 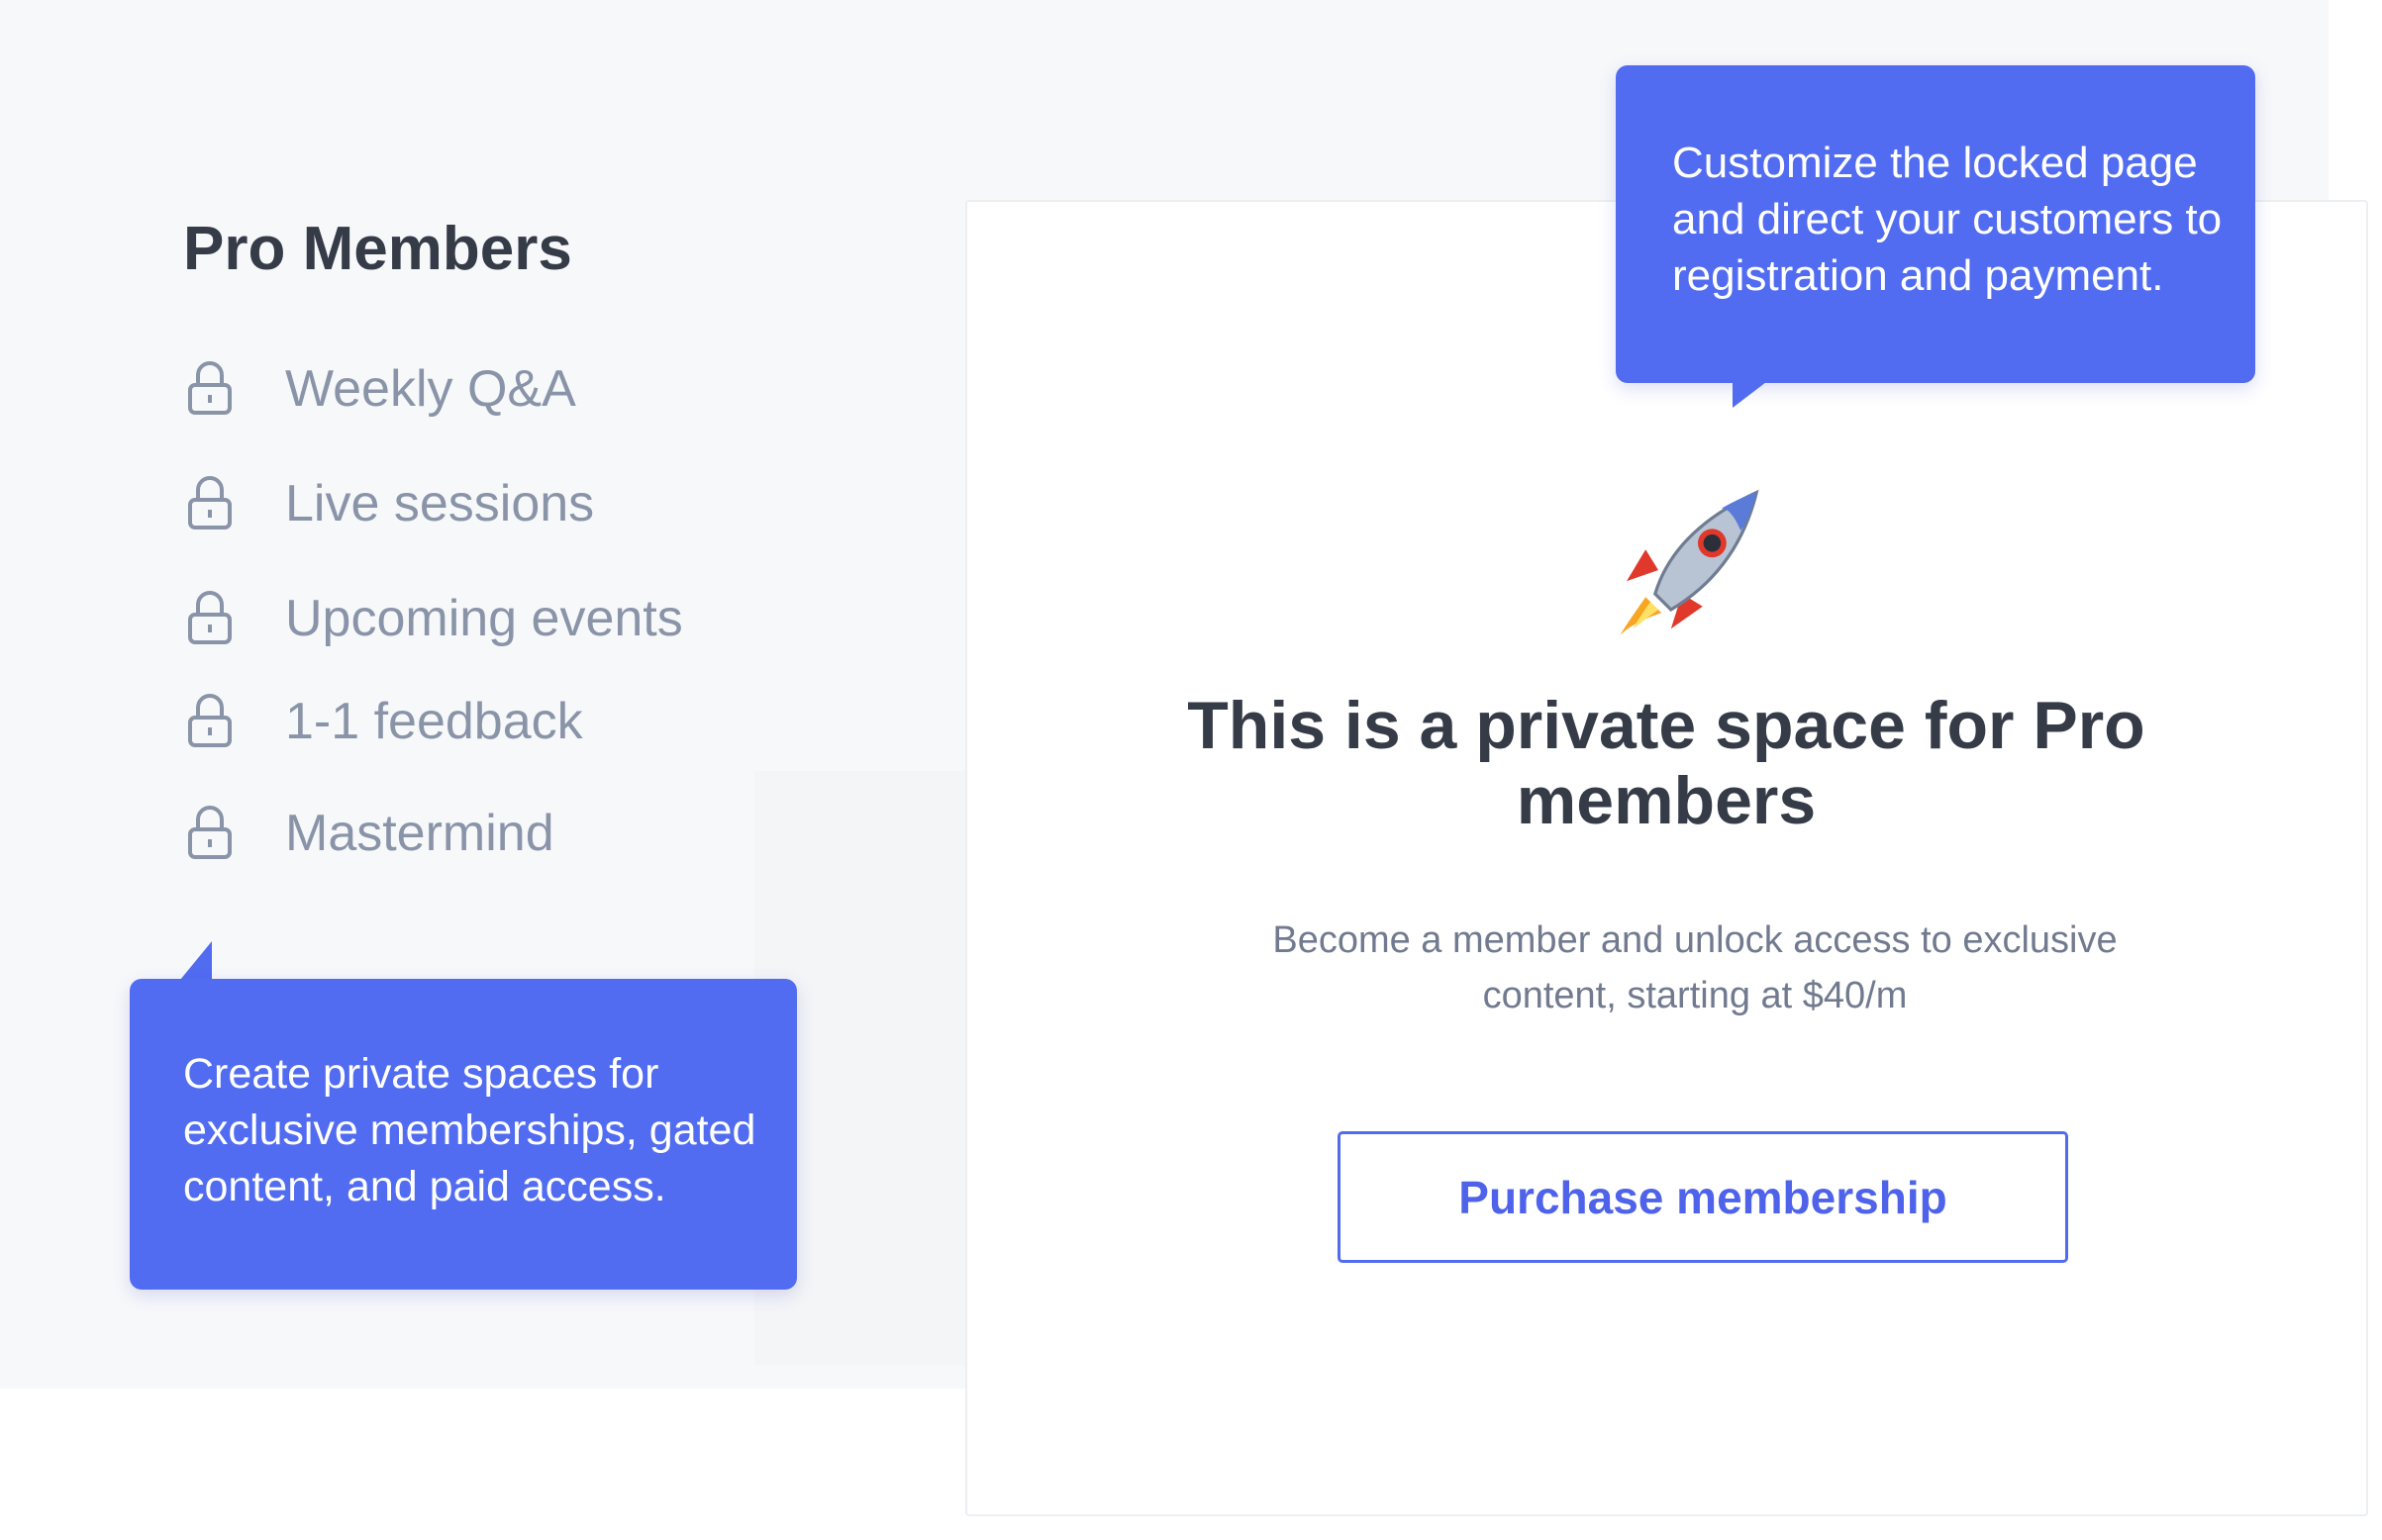 What do you see at coordinates (484, 618) in the screenshot?
I see `sidebar-item-label: Upcoming events` at bounding box center [484, 618].